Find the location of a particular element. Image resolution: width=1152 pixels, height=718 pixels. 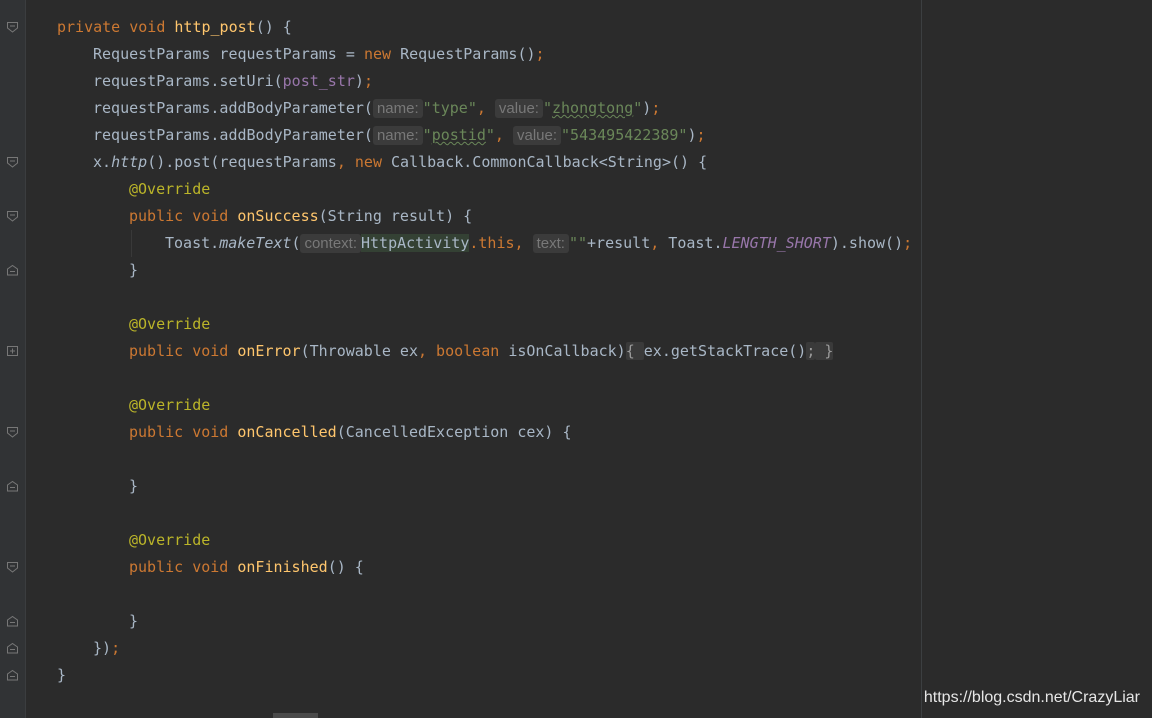

code-token: new is located at coordinates (382, 54).